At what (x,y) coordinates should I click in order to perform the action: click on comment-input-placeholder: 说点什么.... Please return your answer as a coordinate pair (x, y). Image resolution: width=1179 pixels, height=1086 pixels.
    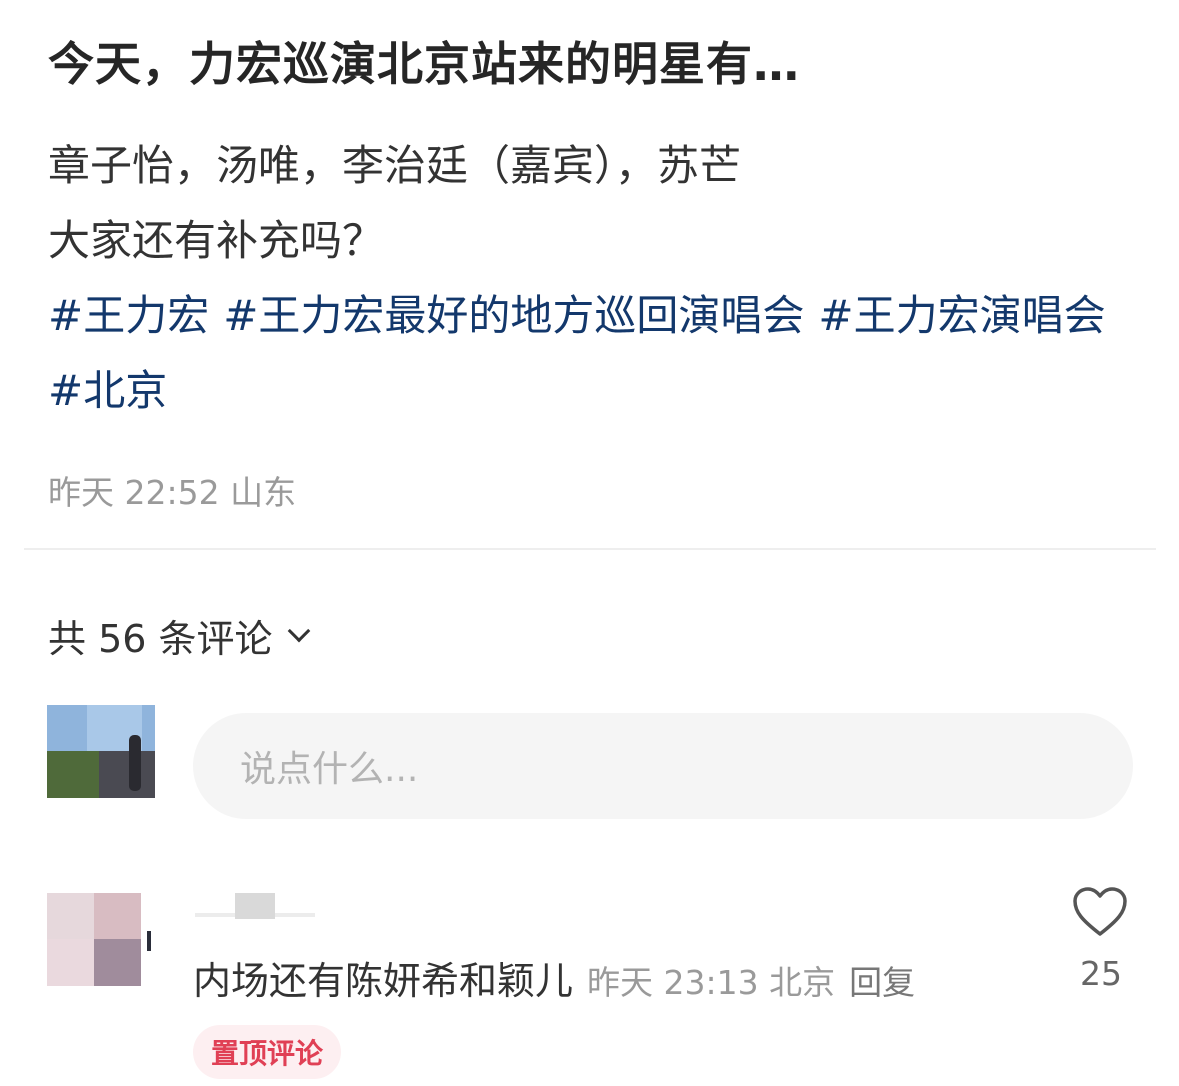
    Looking at the image, I should click on (329, 769).